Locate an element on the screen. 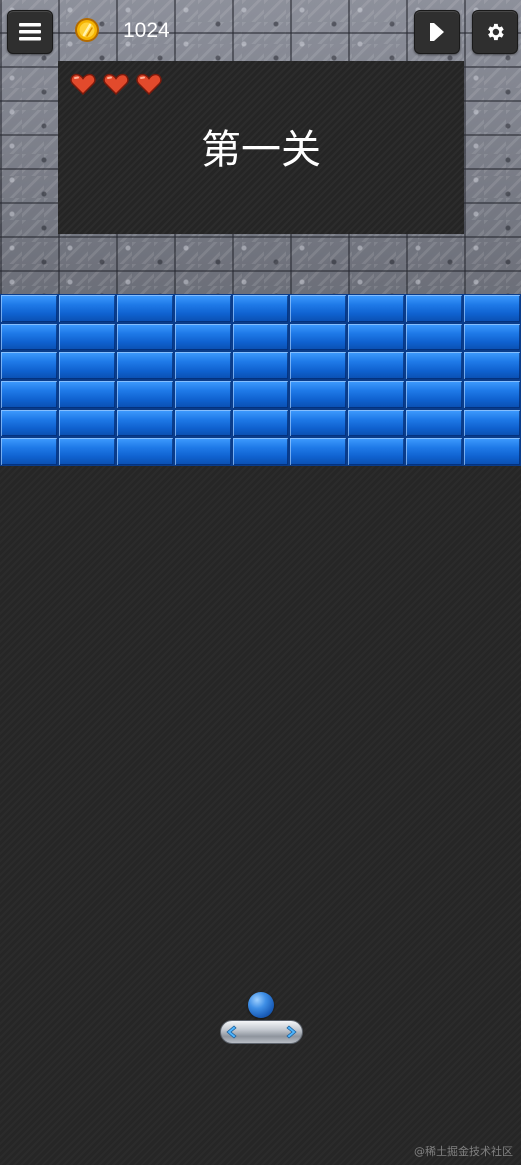 The width and height of the screenshot is (521, 1165). level-panel: 第一关 is located at coordinates (261, 147).